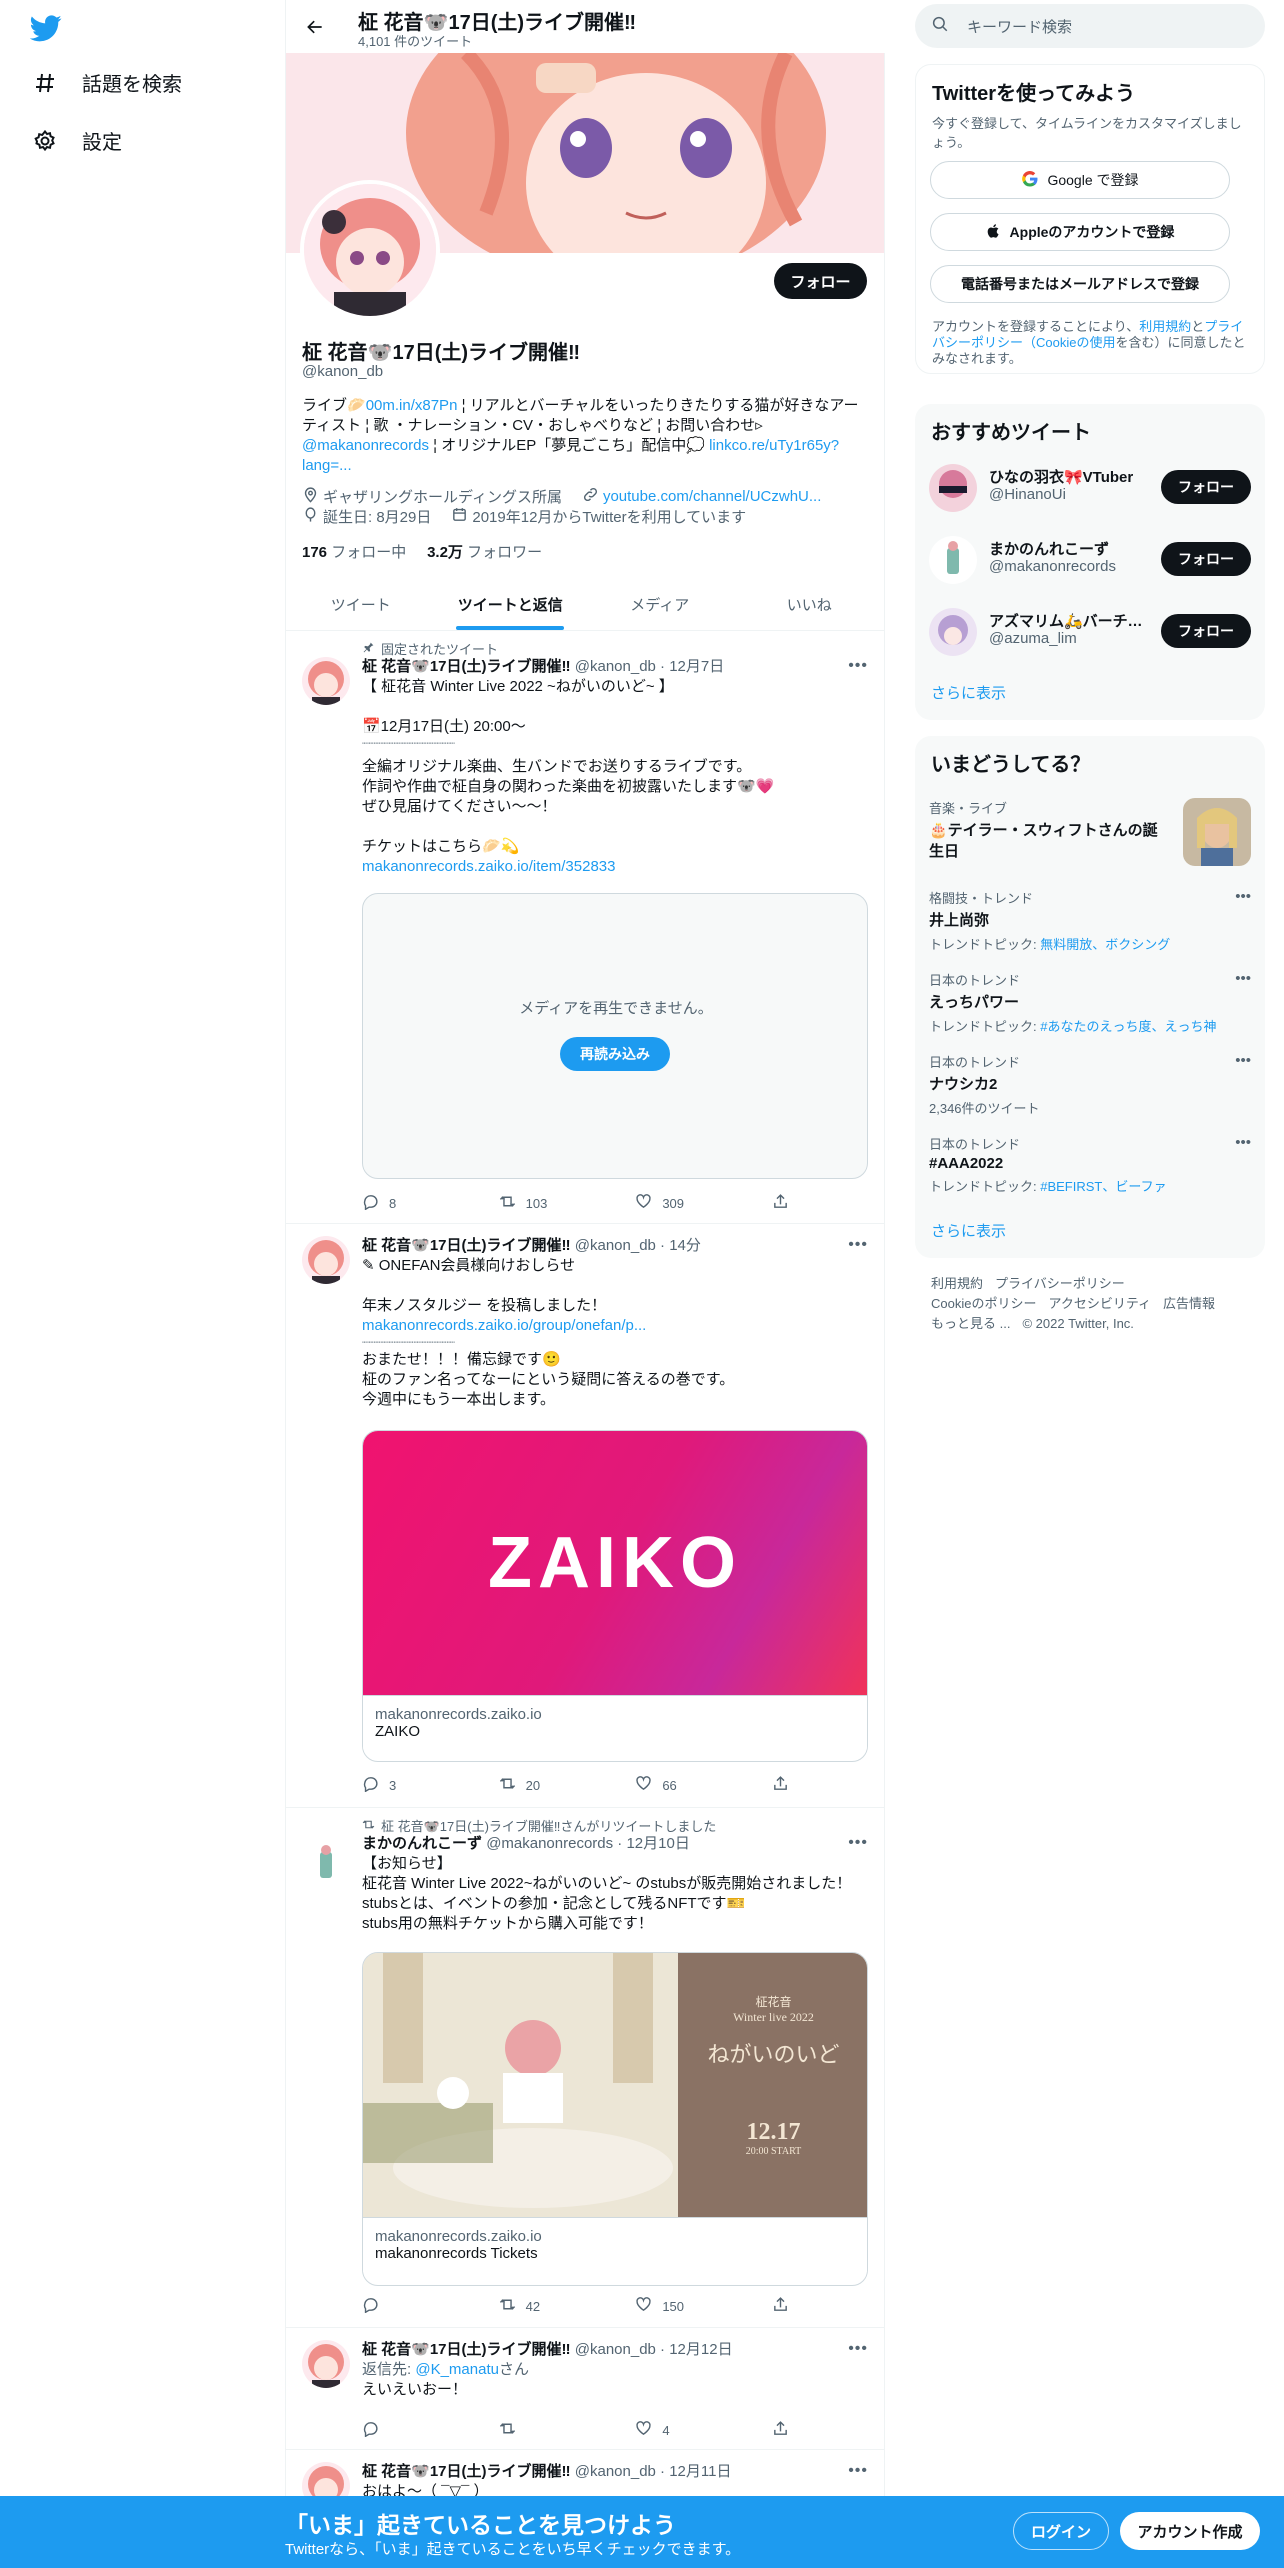 The height and width of the screenshot is (2568, 1284). Describe the element at coordinates (442, 497) in the screenshot. I see `profile-location: ギャザリングホールディングス所属` at that location.